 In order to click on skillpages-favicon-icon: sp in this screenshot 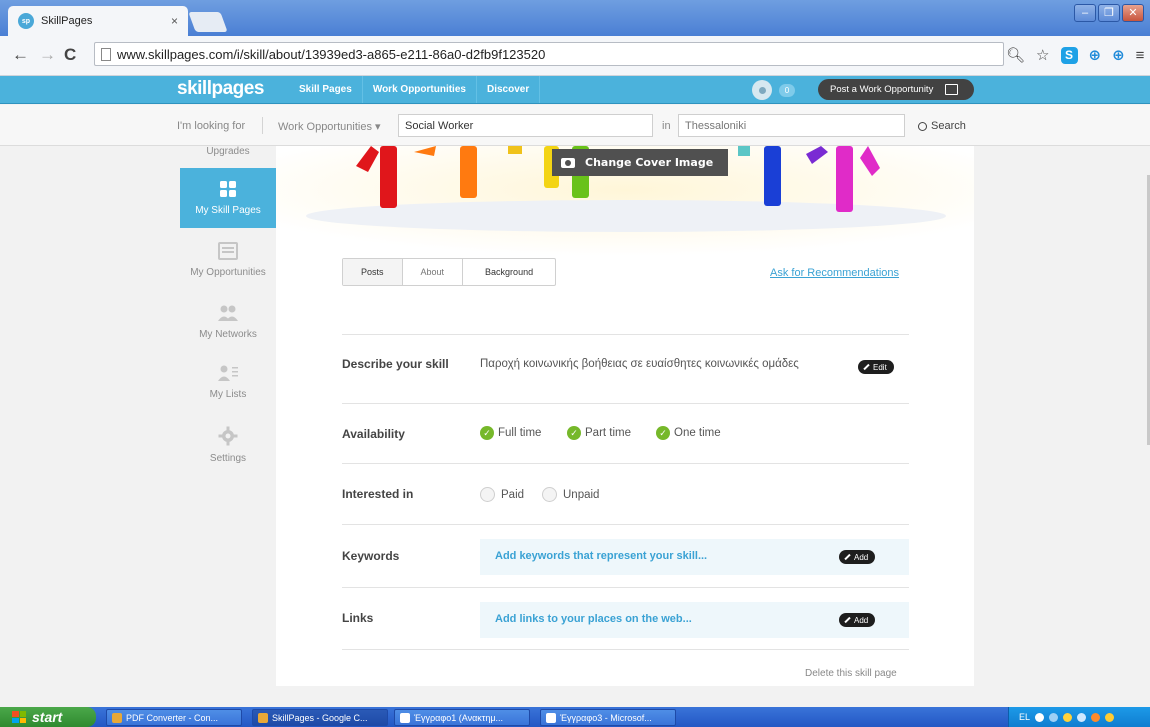, I will do `click(26, 21)`.